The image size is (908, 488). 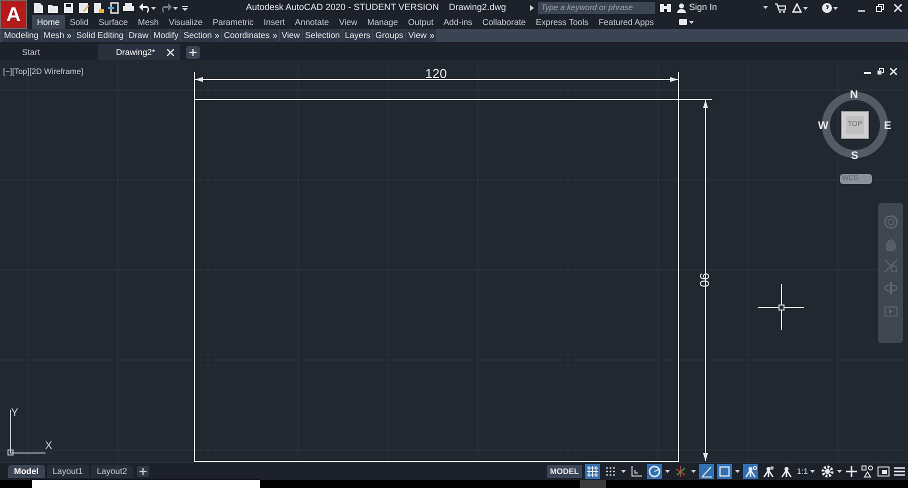 What do you see at coordinates (504, 22) in the screenshot?
I see `ribbon-tab: Collaborate` at bounding box center [504, 22].